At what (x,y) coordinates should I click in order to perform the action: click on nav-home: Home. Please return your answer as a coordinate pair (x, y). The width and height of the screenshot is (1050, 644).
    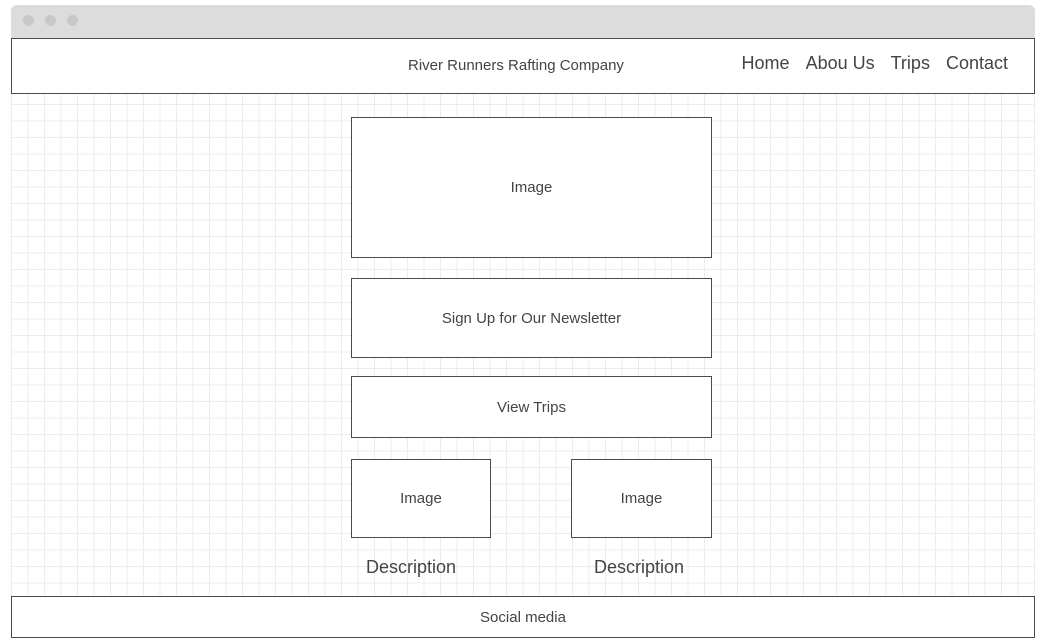
    Looking at the image, I should click on (766, 63).